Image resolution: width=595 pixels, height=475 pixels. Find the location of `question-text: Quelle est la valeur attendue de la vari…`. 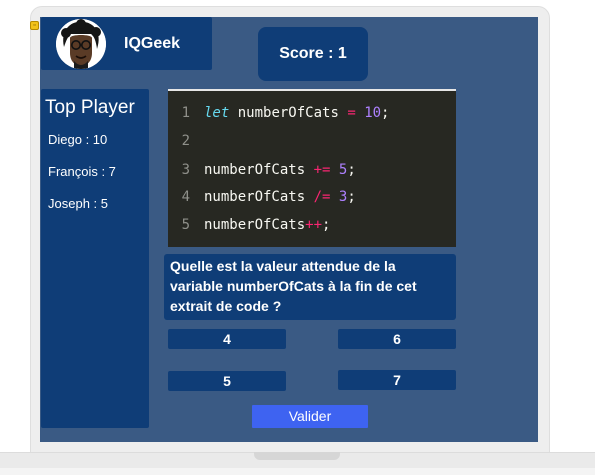

question-text: Quelle est la valeur attendue de la vari… is located at coordinates (310, 287).